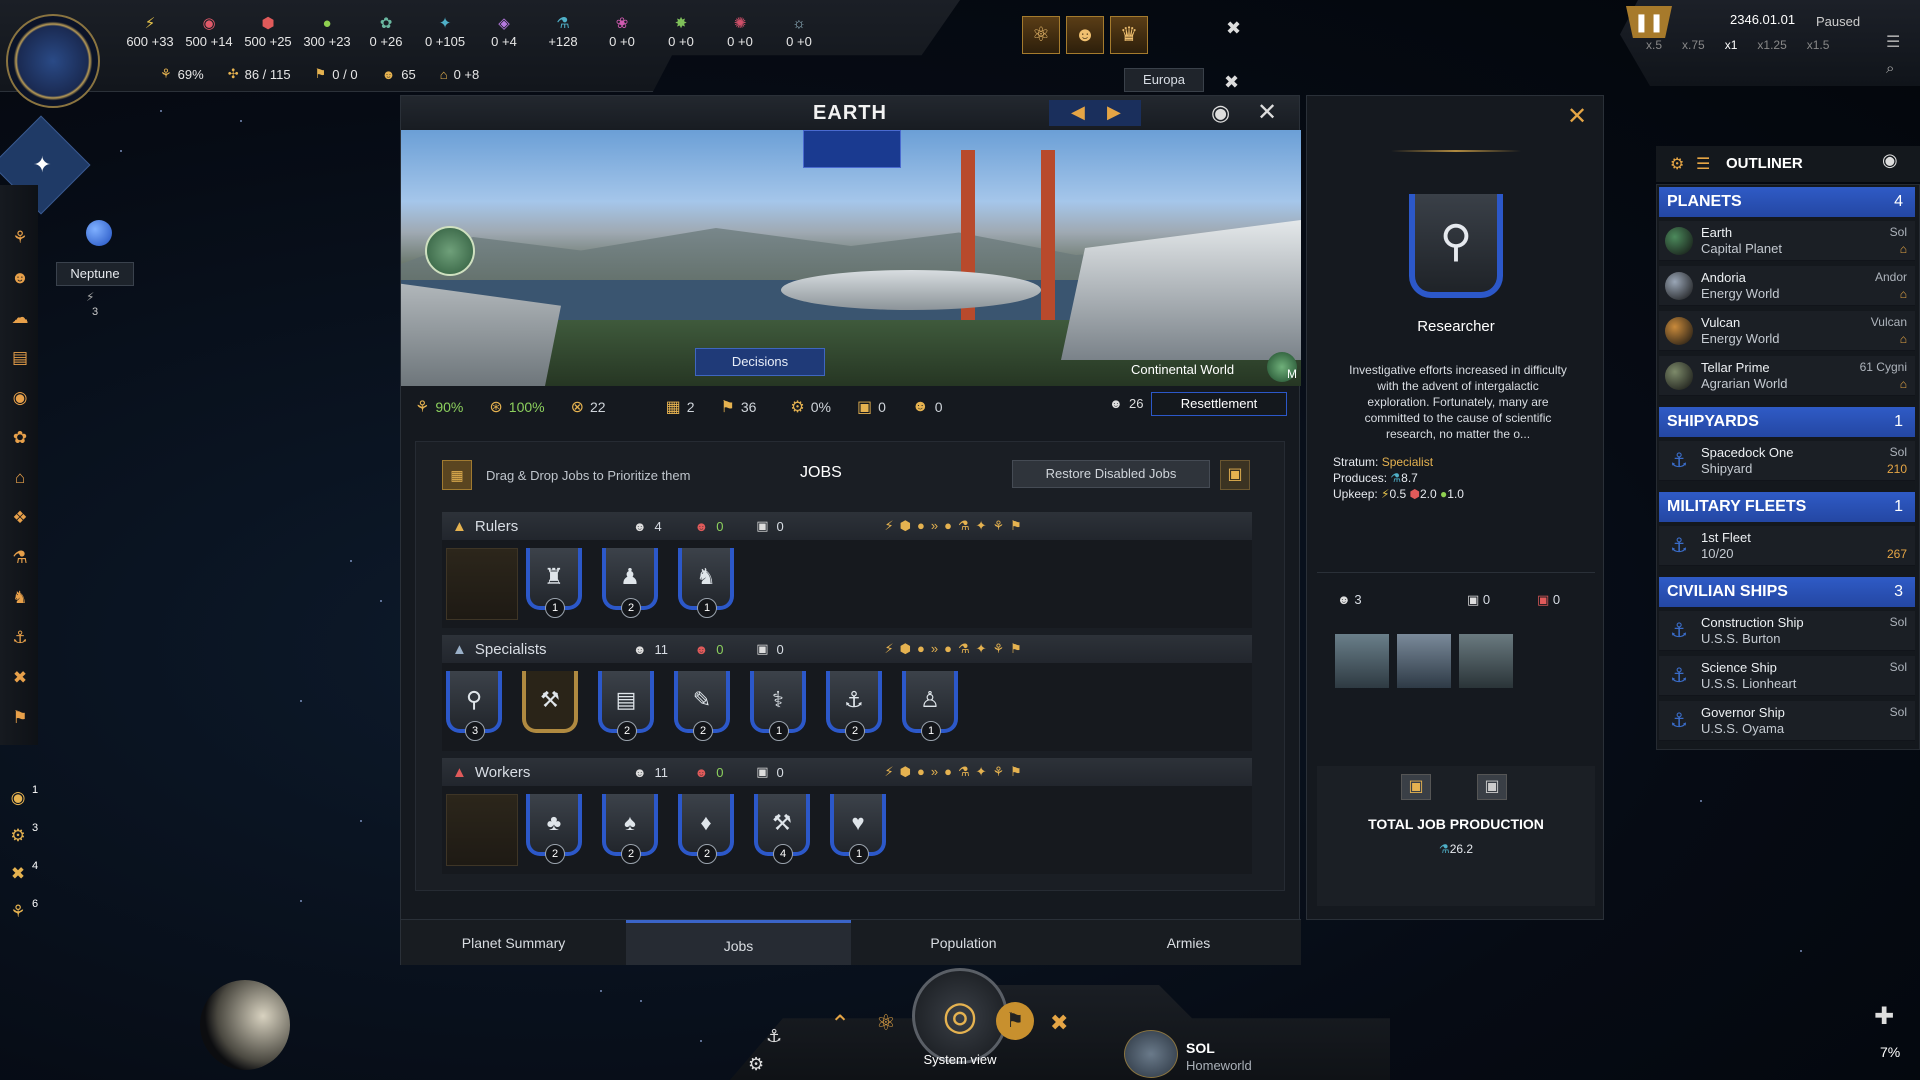 The height and width of the screenshot is (1080, 1920). Describe the element at coordinates (1151, 1054) in the screenshot. I see `system-emblem` at that location.